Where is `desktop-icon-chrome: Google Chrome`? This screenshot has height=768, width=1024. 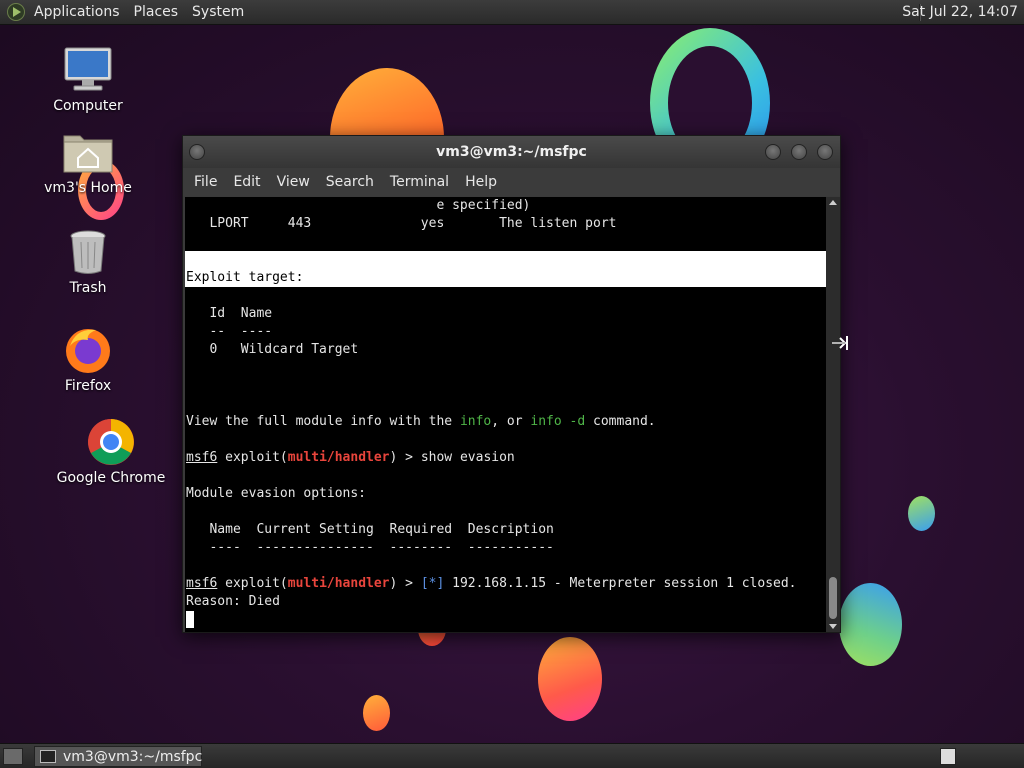 desktop-icon-chrome: Google Chrome is located at coordinates (111, 452).